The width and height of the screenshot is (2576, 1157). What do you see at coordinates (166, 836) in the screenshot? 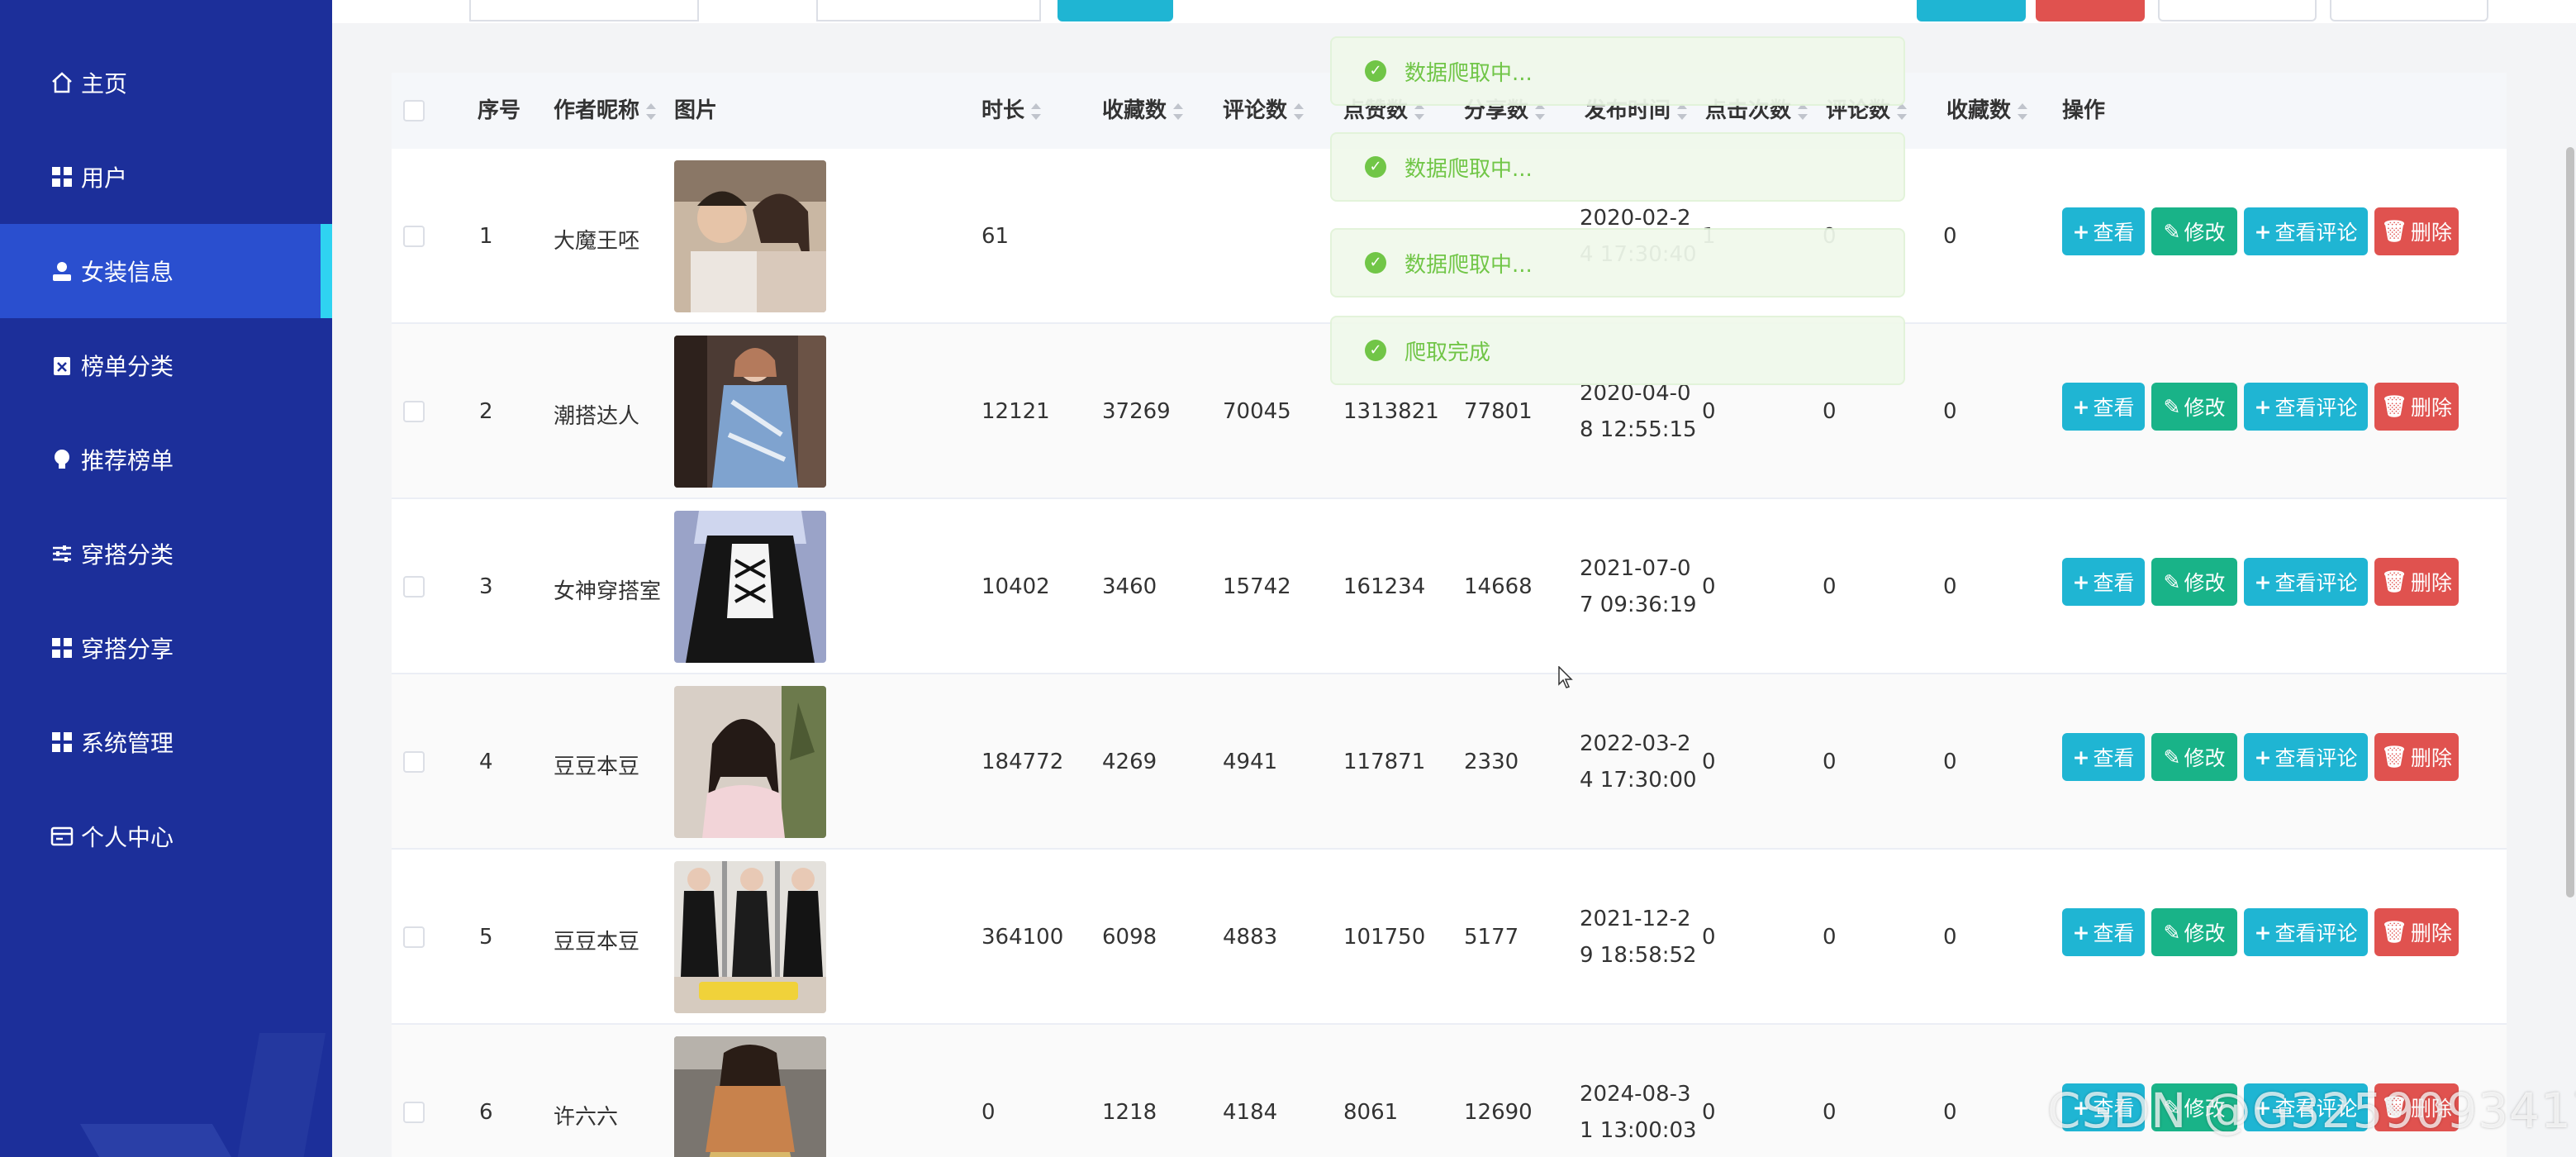
I see `sidebar-item-personal-center: 个人中心` at bounding box center [166, 836].